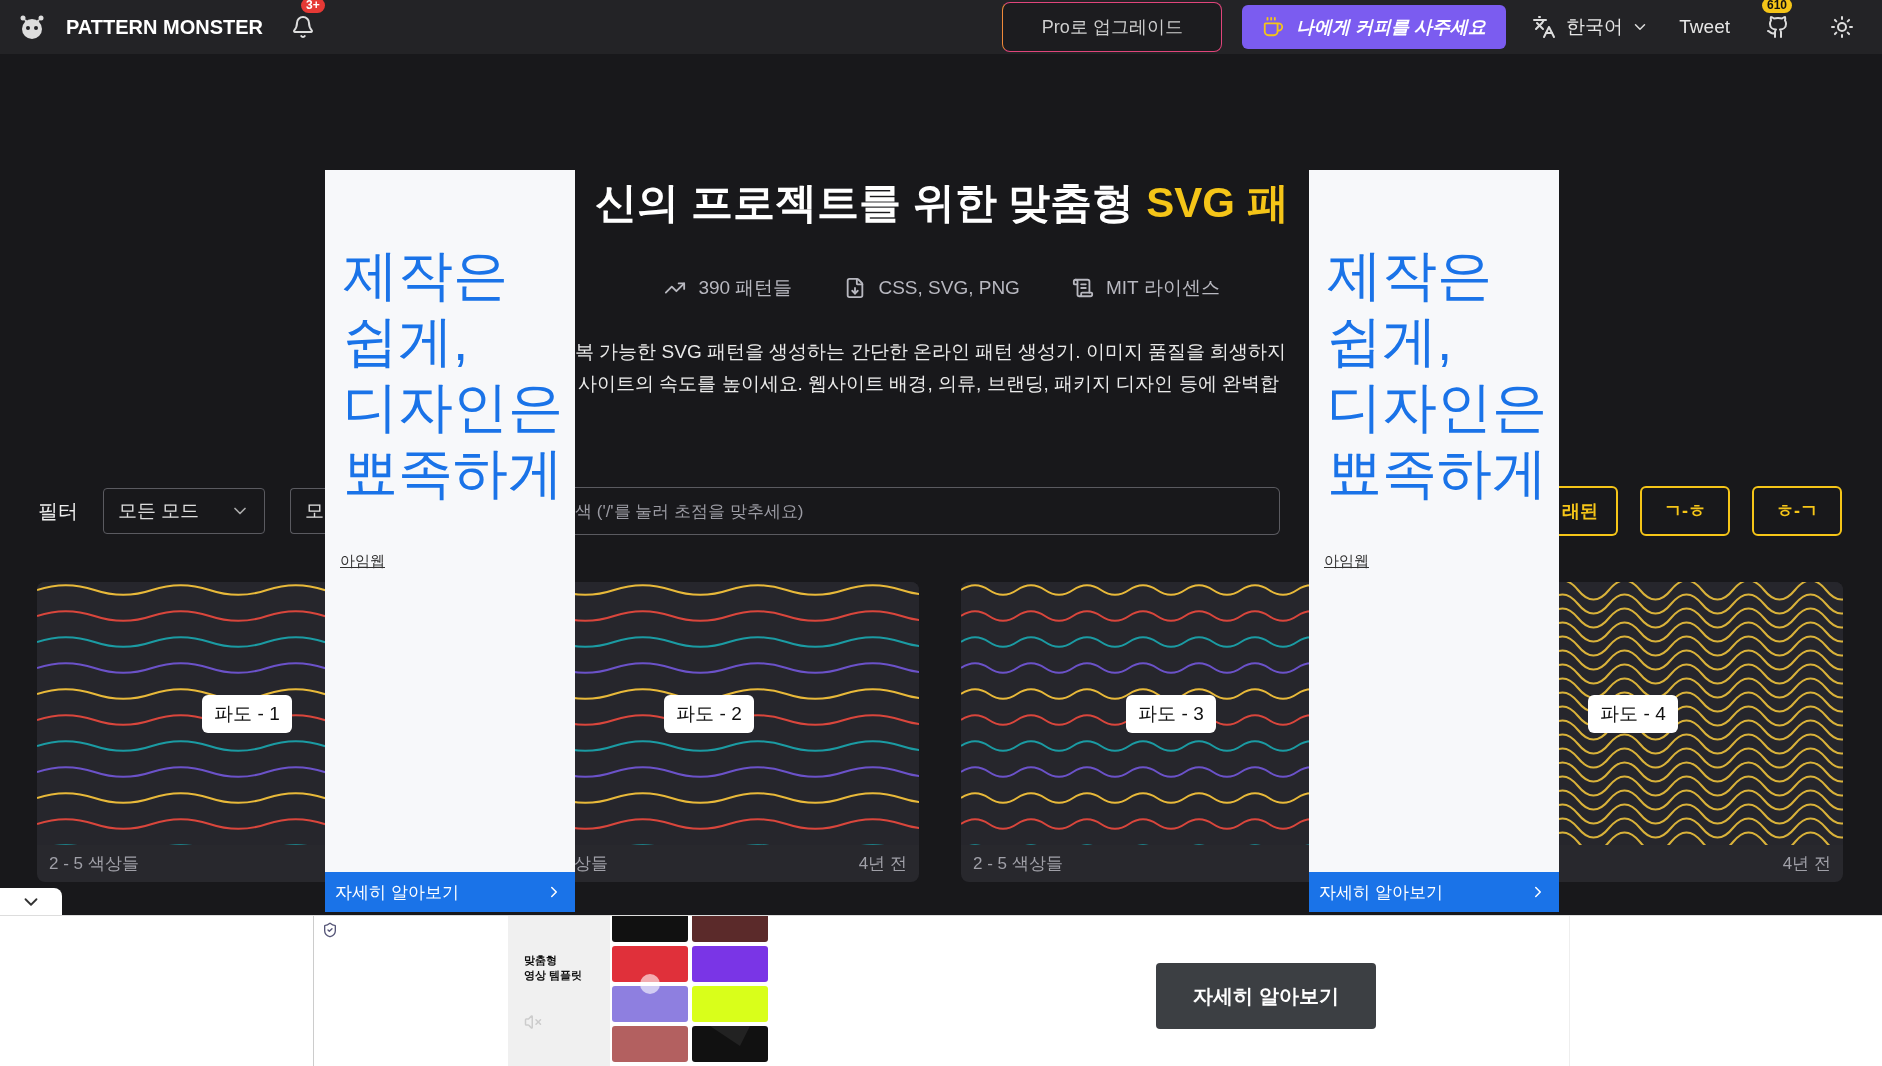  Describe the element at coordinates (58, 511) in the screenshot. I see `filter-label: 필터` at that location.